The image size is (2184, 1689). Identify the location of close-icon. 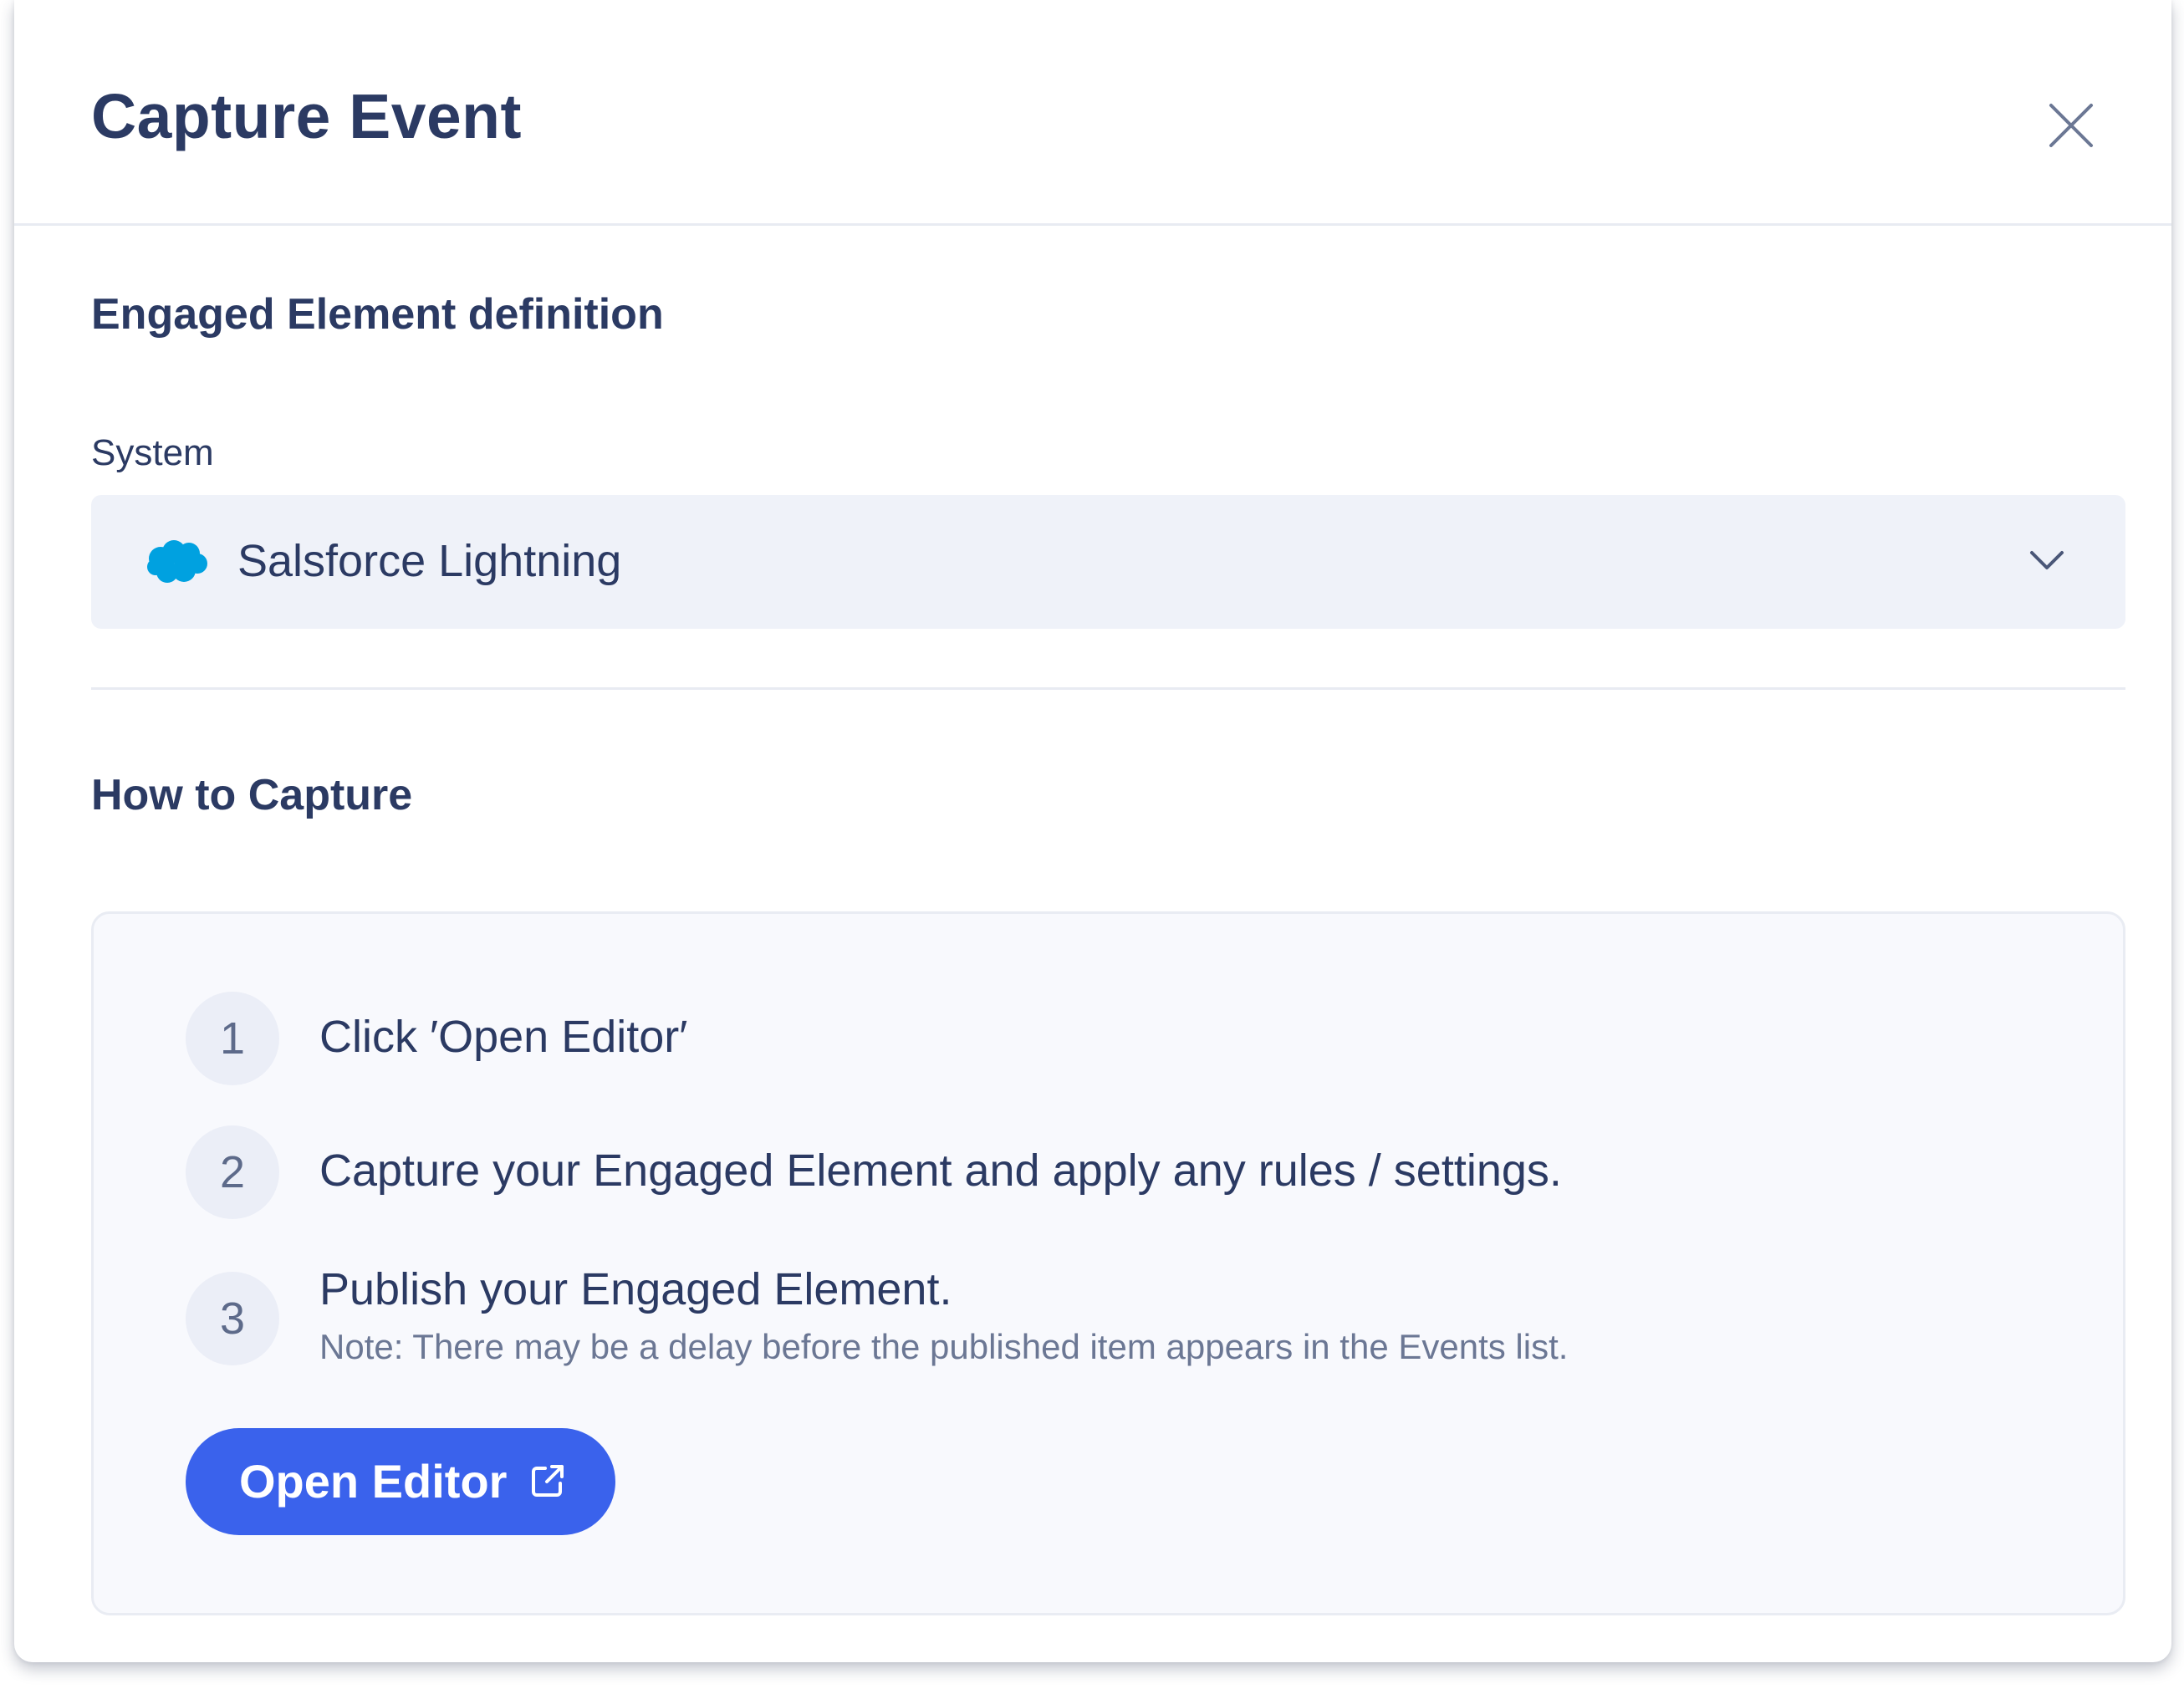
(2071, 125).